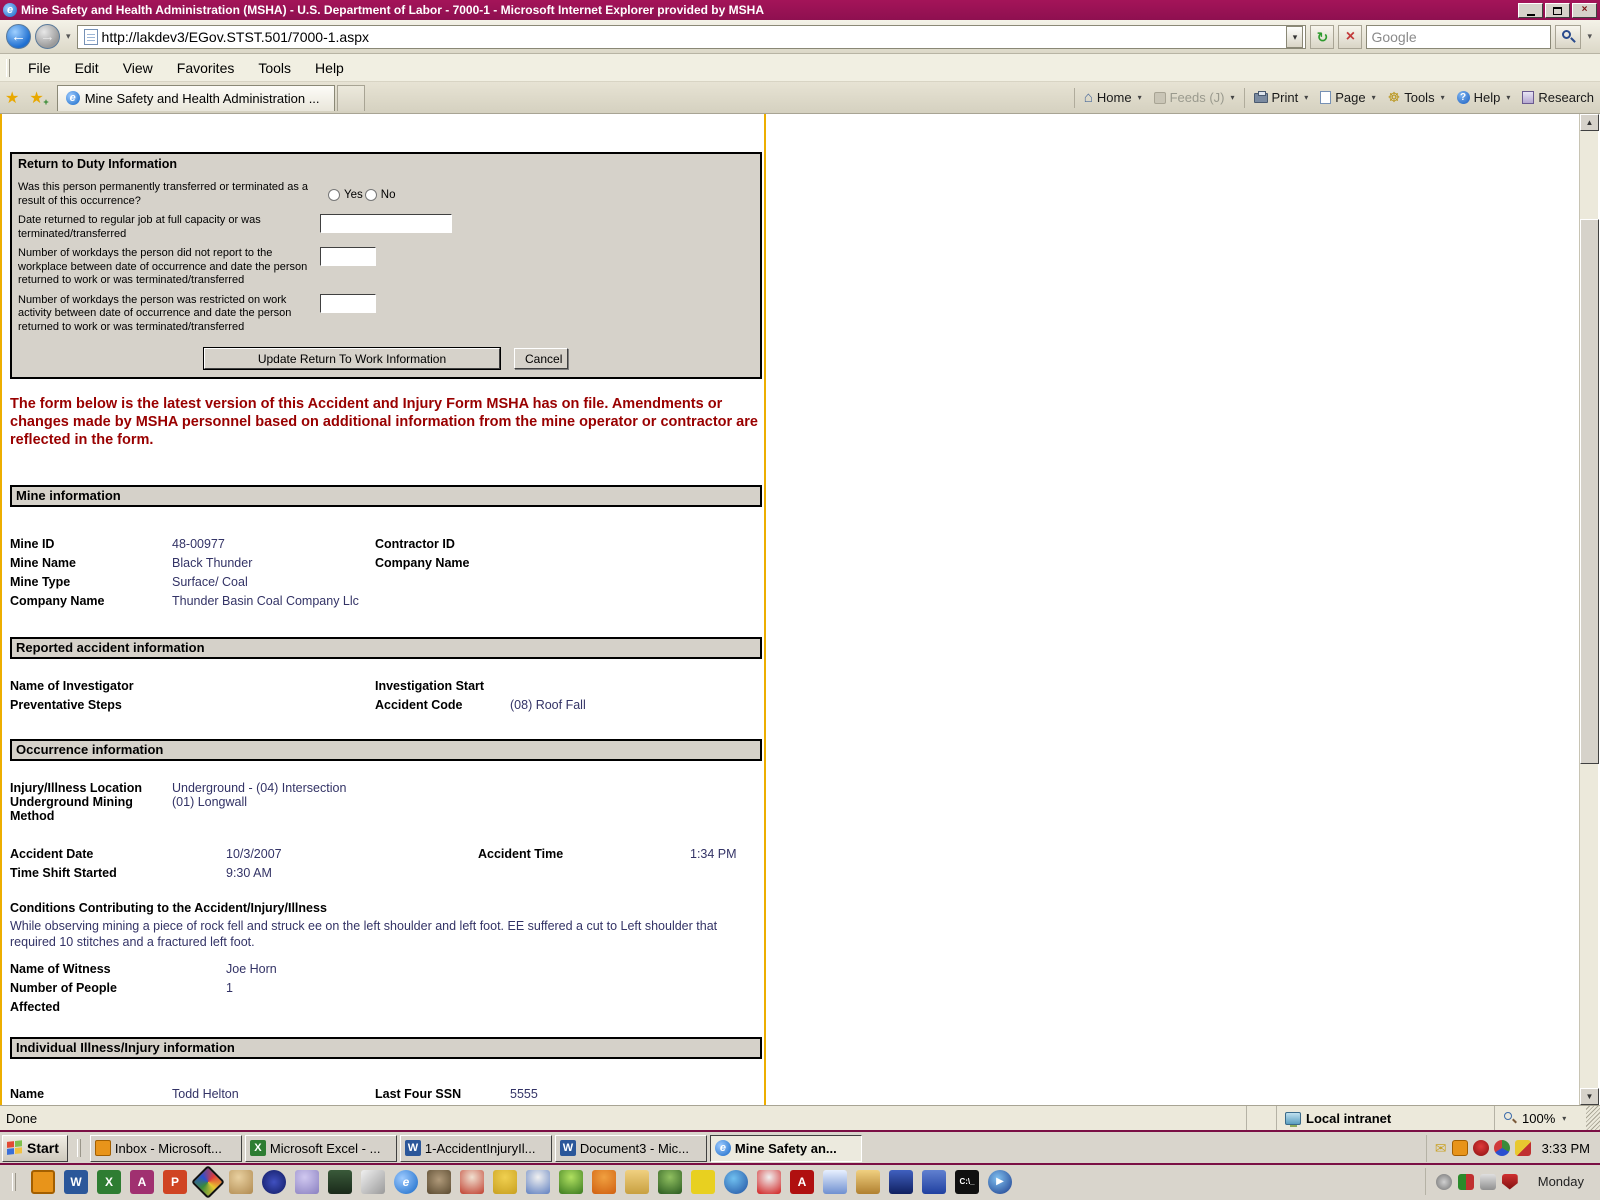 This screenshot has width=1600, height=1200. I want to click on globe-sync-icon, so click(736, 1181).